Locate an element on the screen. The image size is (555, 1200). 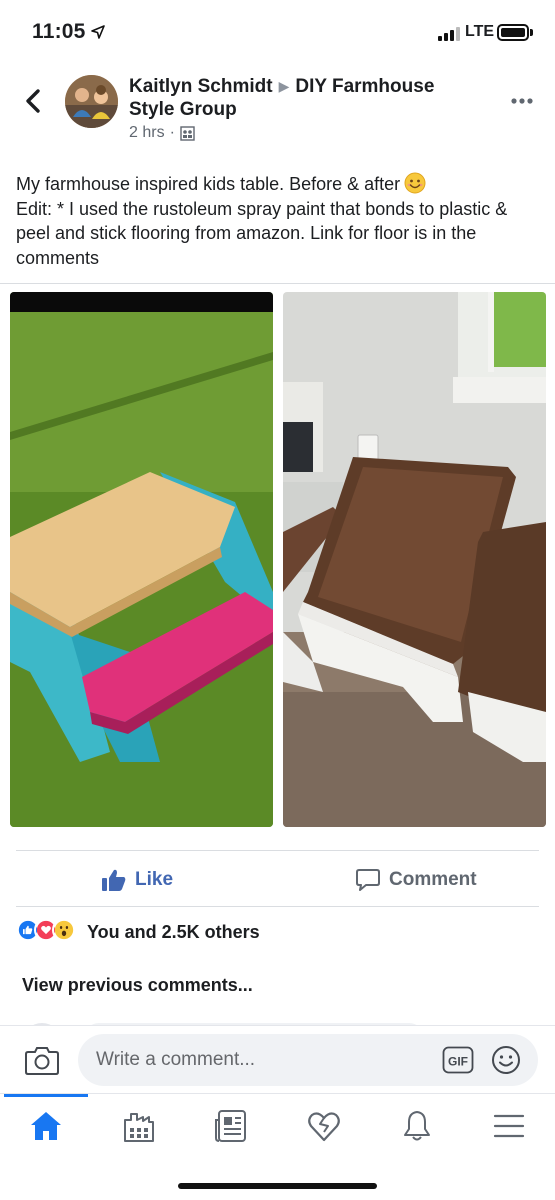
avatar-image is located at coordinates (91, 101).